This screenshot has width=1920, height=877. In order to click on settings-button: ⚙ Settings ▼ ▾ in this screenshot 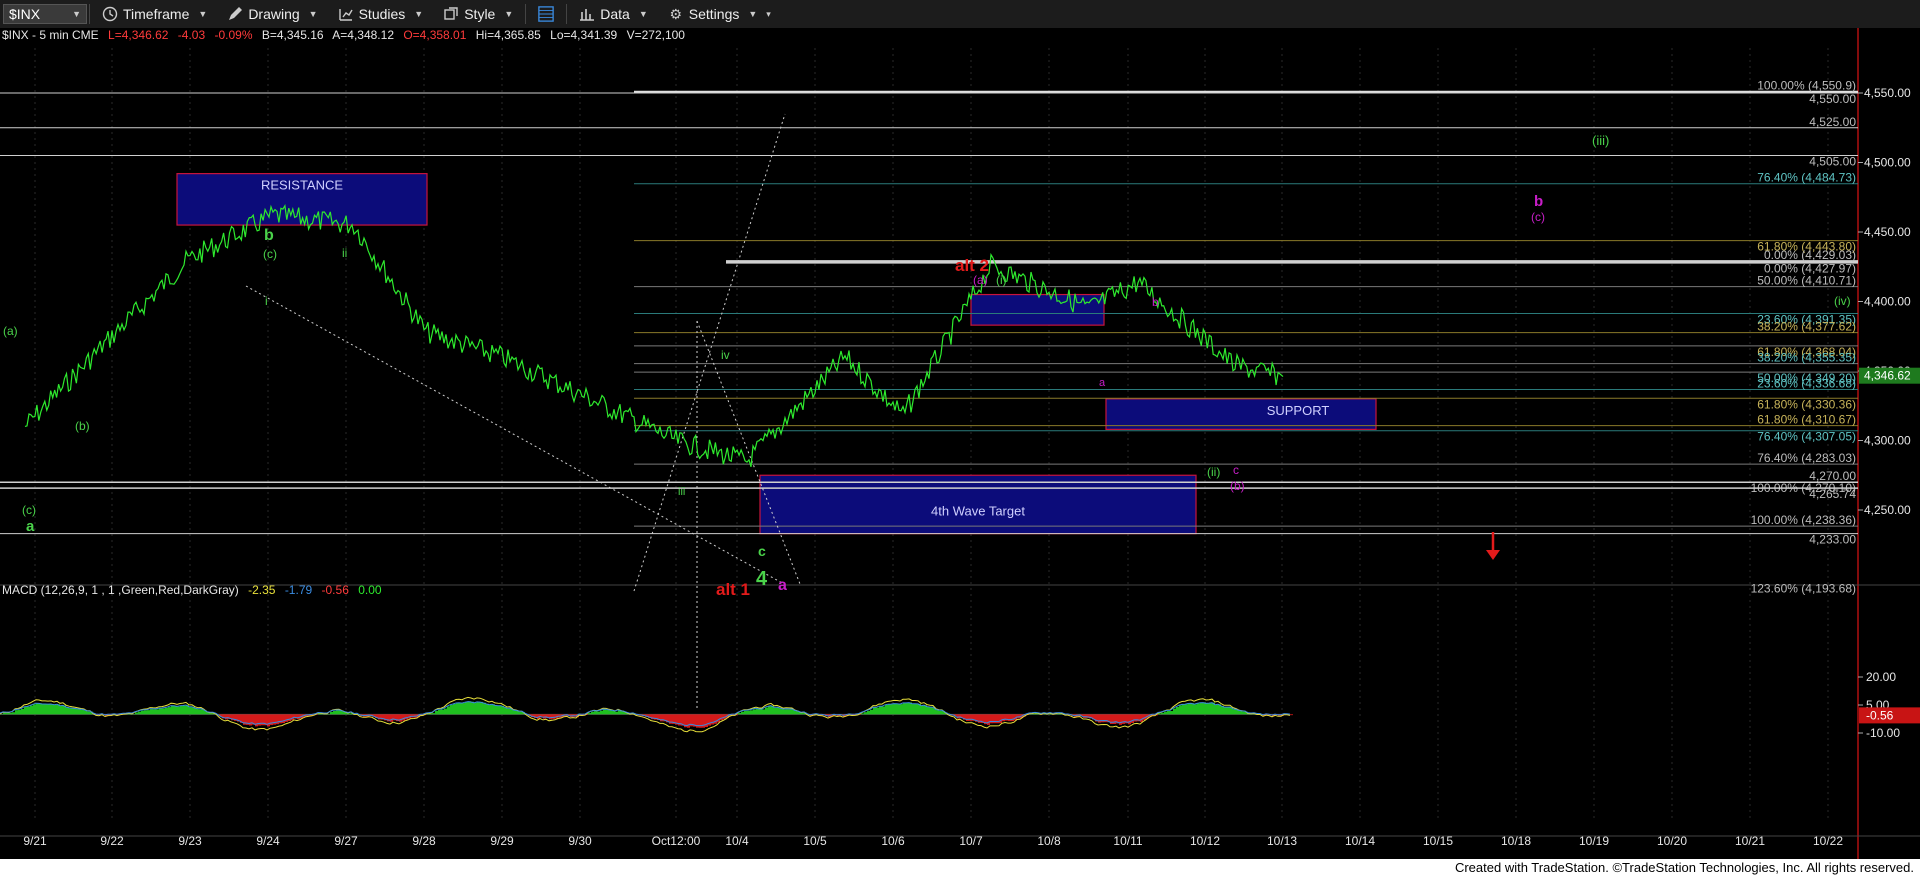, I will do `click(719, 14)`.